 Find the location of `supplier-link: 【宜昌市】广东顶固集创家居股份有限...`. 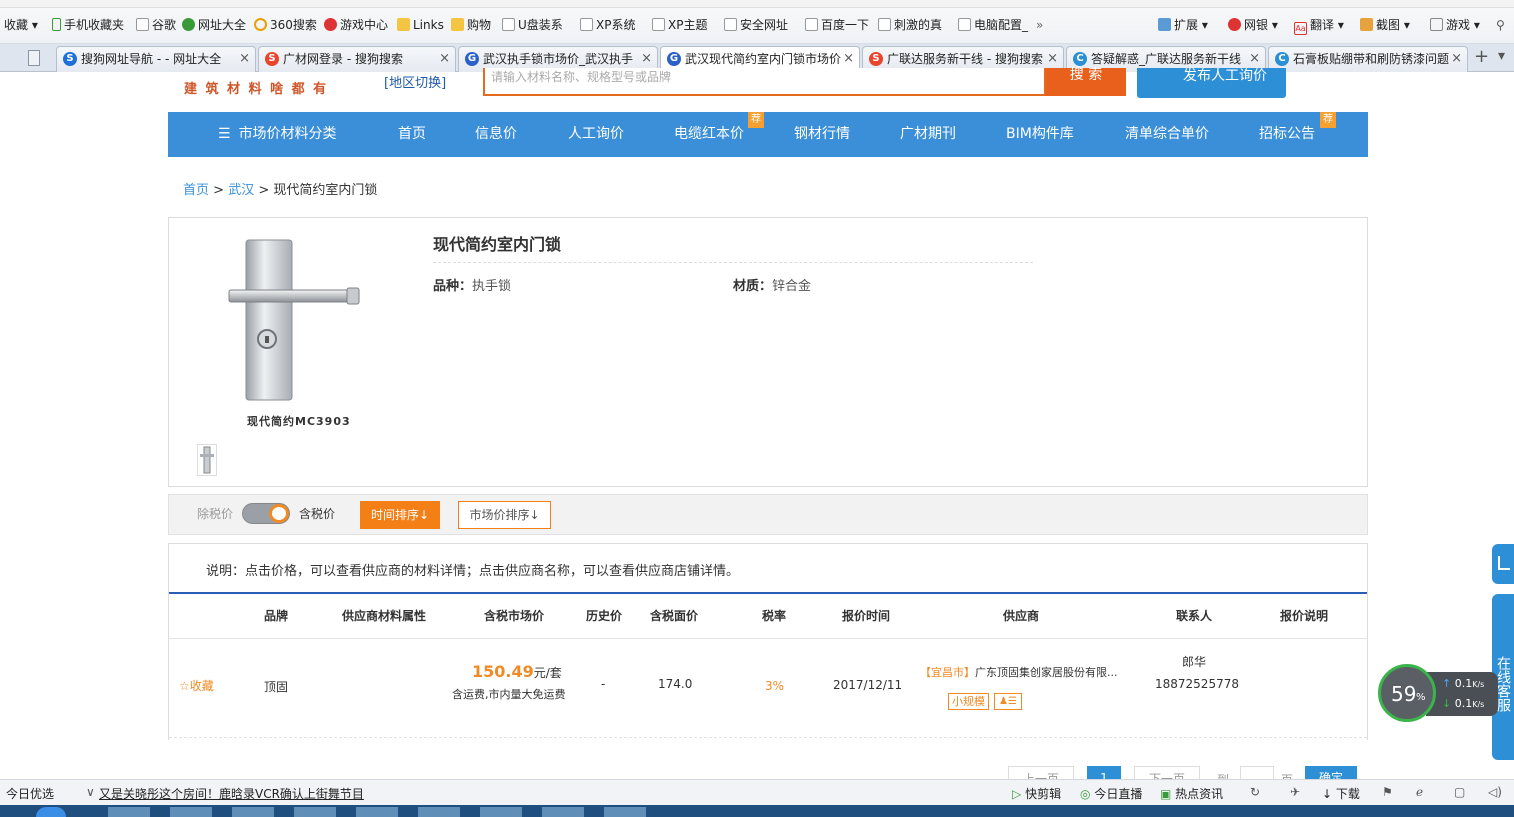

supplier-link: 【宜昌市】广东顶固集创家居股份有限... is located at coordinates (1019, 672).